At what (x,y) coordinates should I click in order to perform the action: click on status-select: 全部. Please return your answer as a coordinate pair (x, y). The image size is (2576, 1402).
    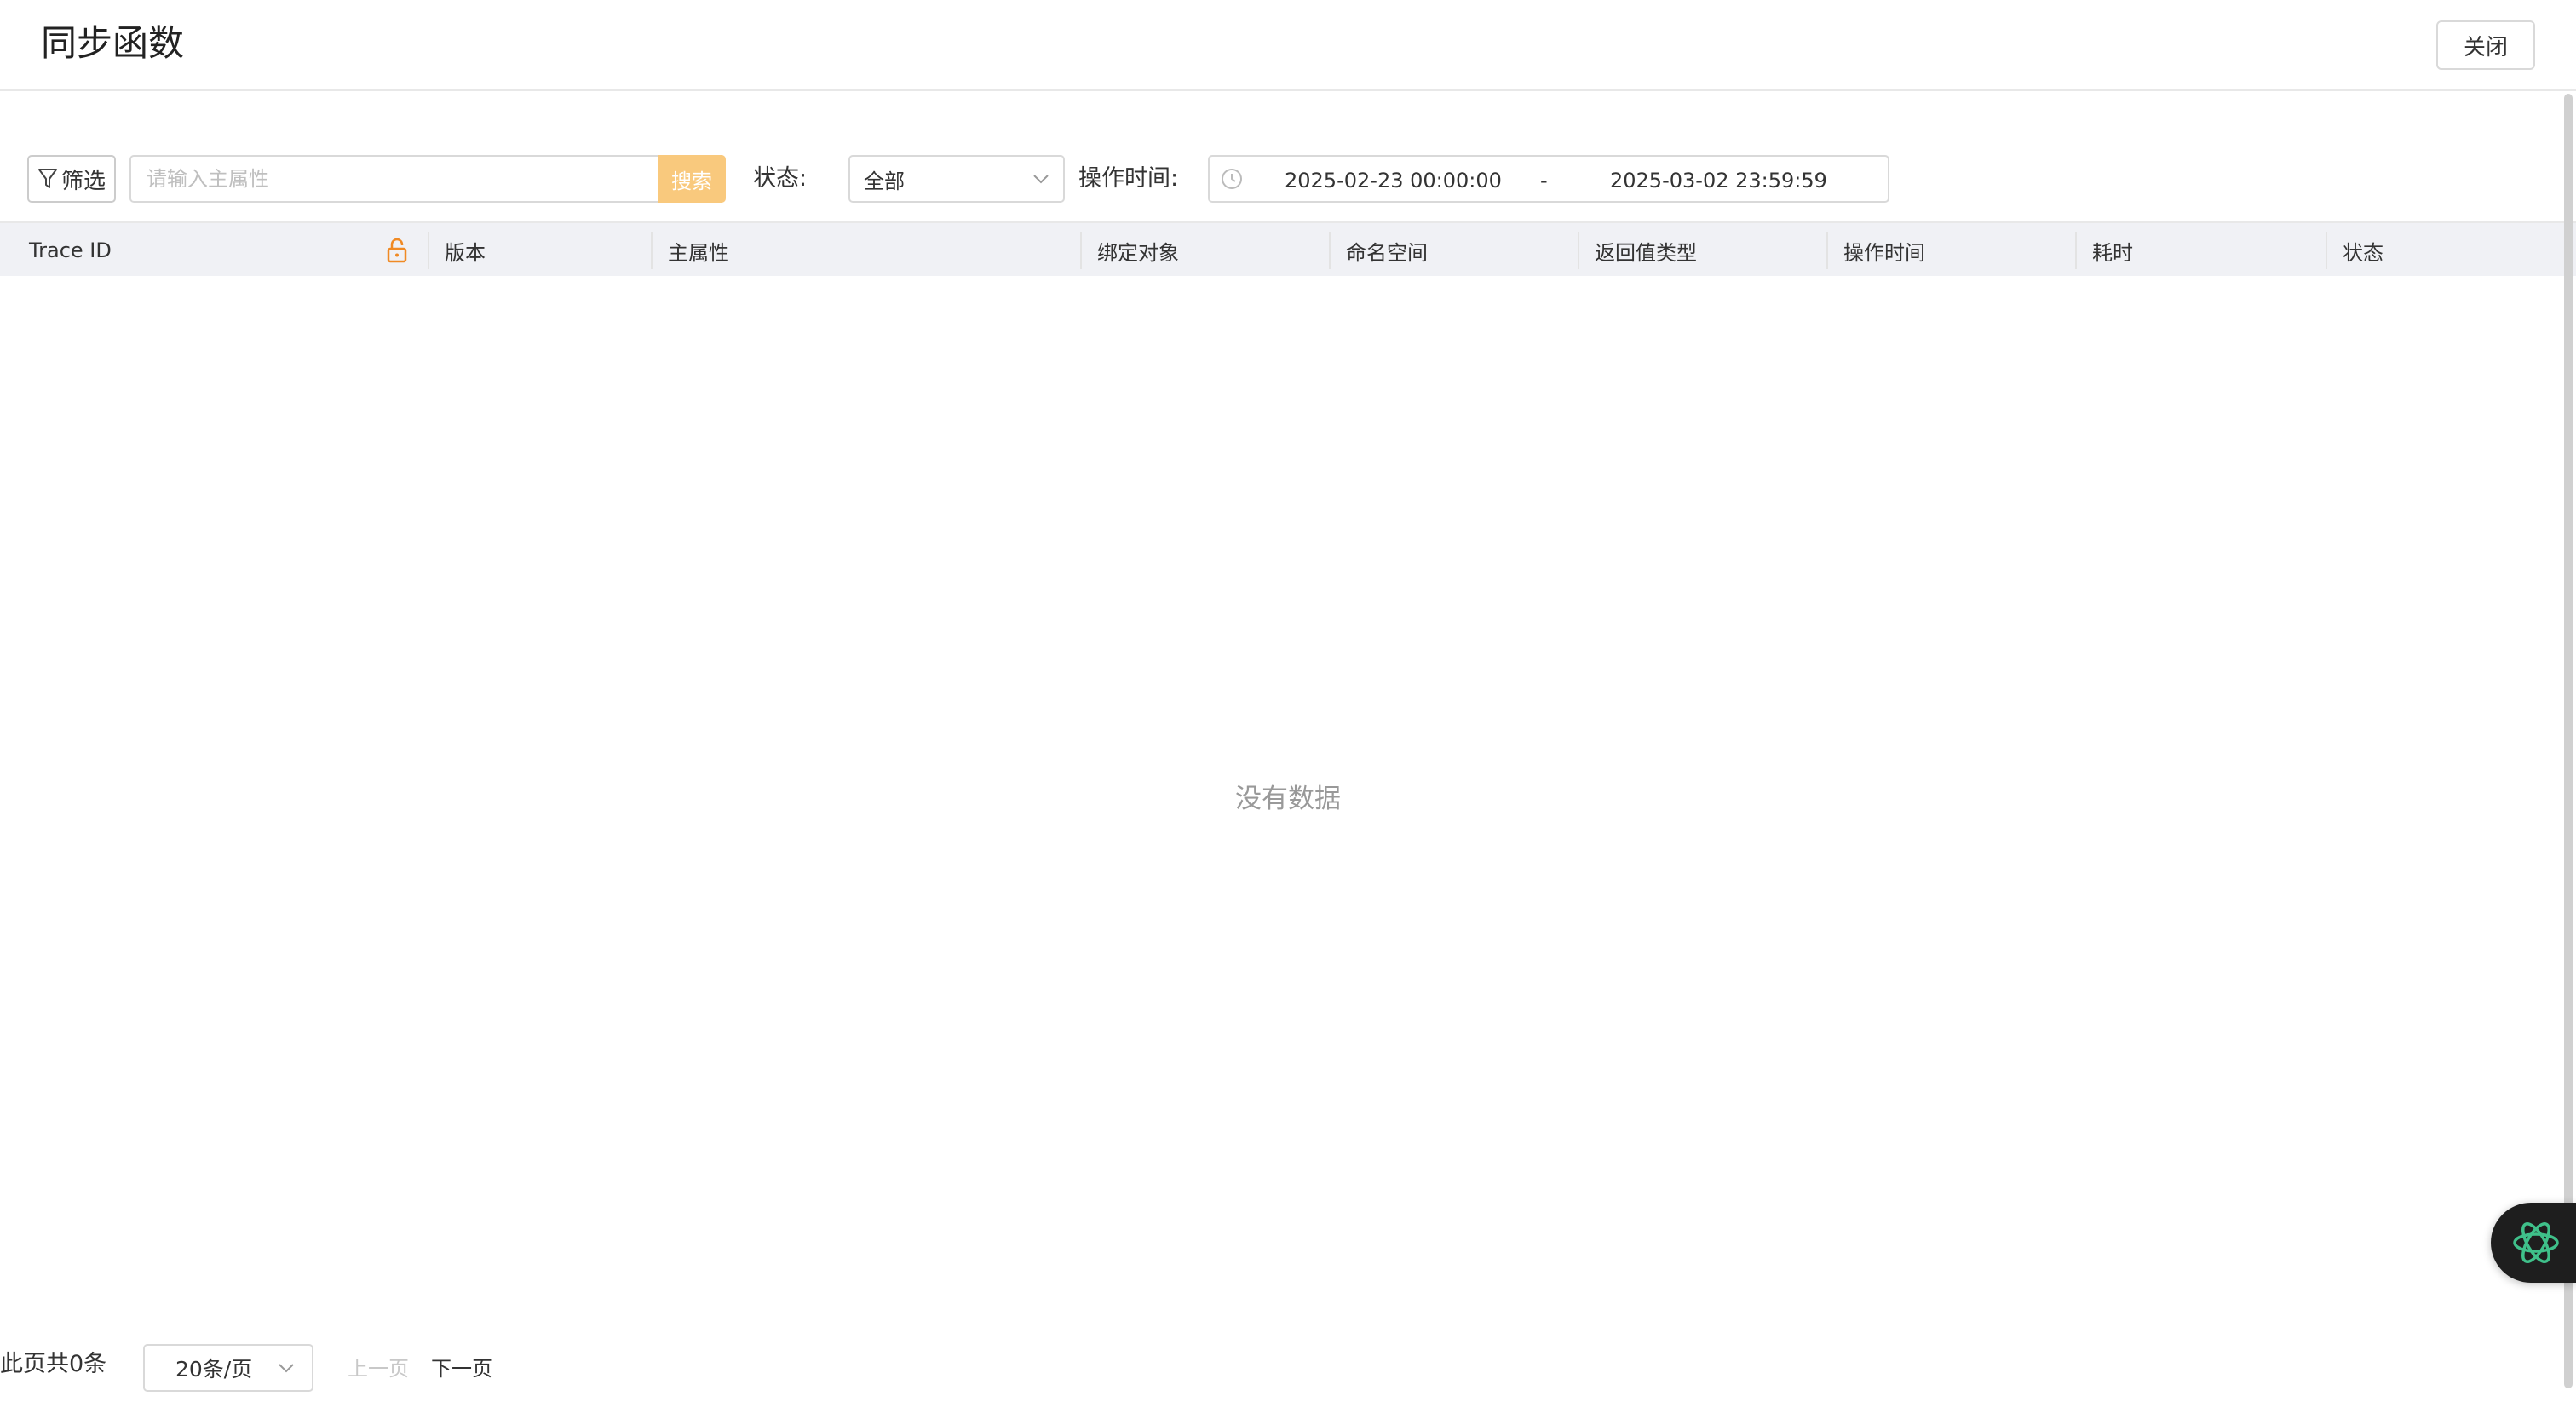
    Looking at the image, I should click on (957, 179).